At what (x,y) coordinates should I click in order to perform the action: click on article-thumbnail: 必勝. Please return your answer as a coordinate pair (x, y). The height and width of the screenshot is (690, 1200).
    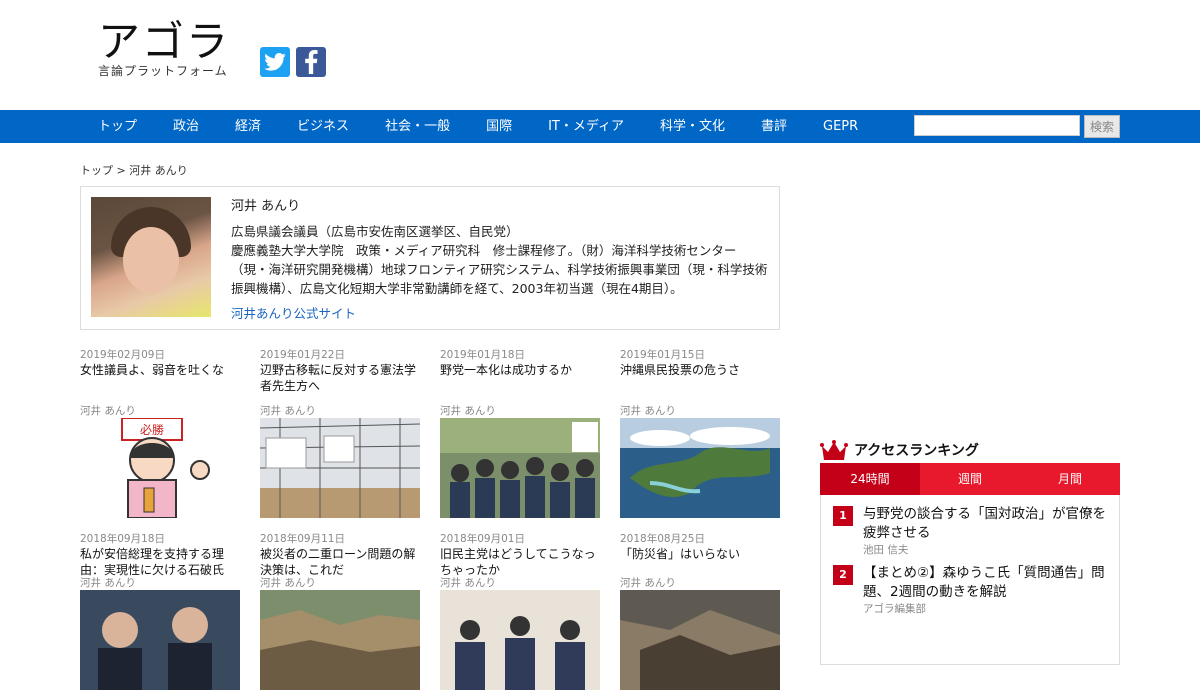
    Looking at the image, I should click on (160, 468).